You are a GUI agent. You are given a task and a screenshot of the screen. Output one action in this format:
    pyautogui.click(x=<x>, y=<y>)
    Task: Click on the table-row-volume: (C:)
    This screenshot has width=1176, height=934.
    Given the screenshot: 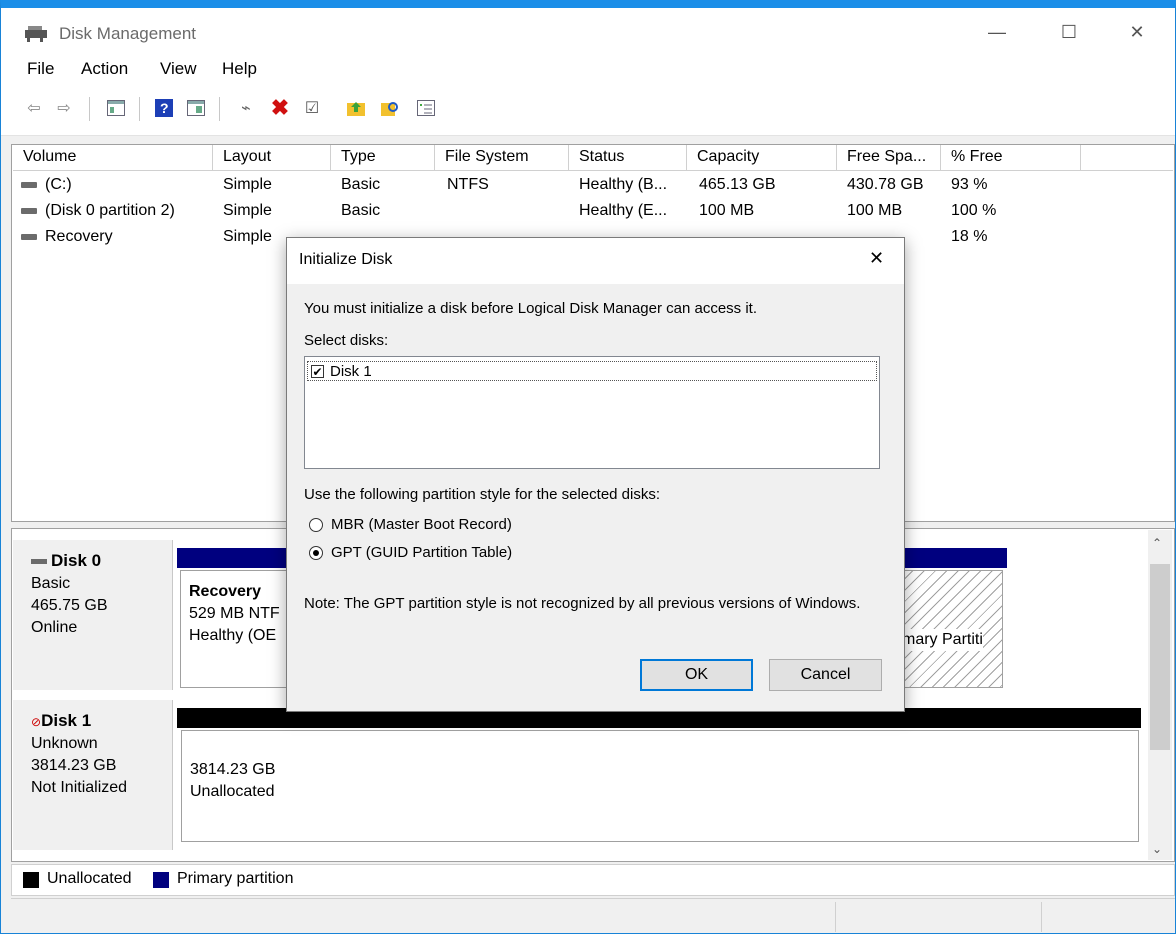 What is the action you would take?
    pyautogui.click(x=46, y=185)
    